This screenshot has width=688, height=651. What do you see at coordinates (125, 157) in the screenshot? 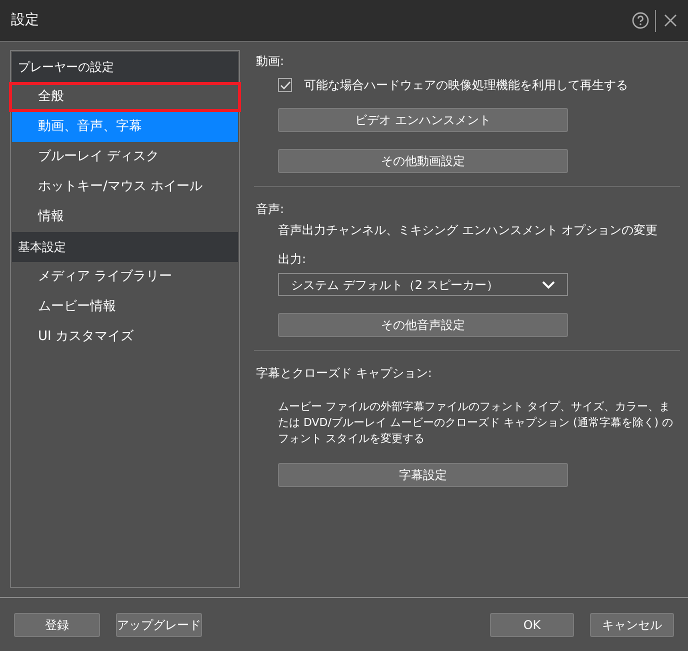
I see `sidebar-item: ブルーレイ ディスク` at bounding box center [125, 157].